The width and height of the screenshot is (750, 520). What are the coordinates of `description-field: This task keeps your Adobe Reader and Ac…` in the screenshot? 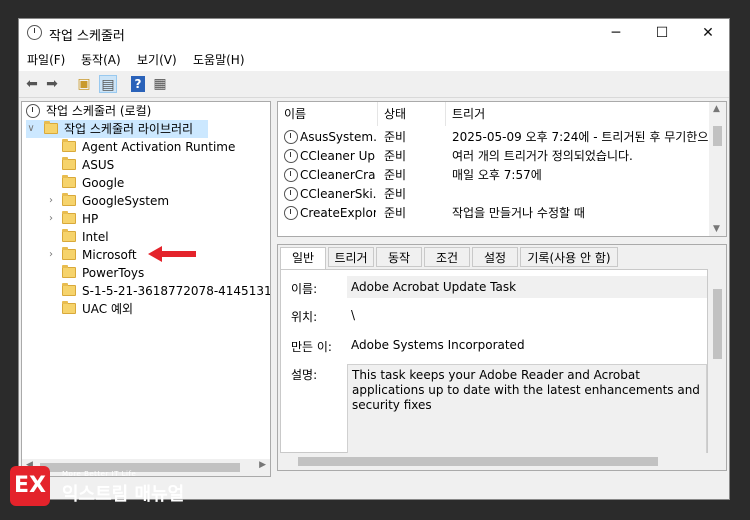 It's located at (527, 409).